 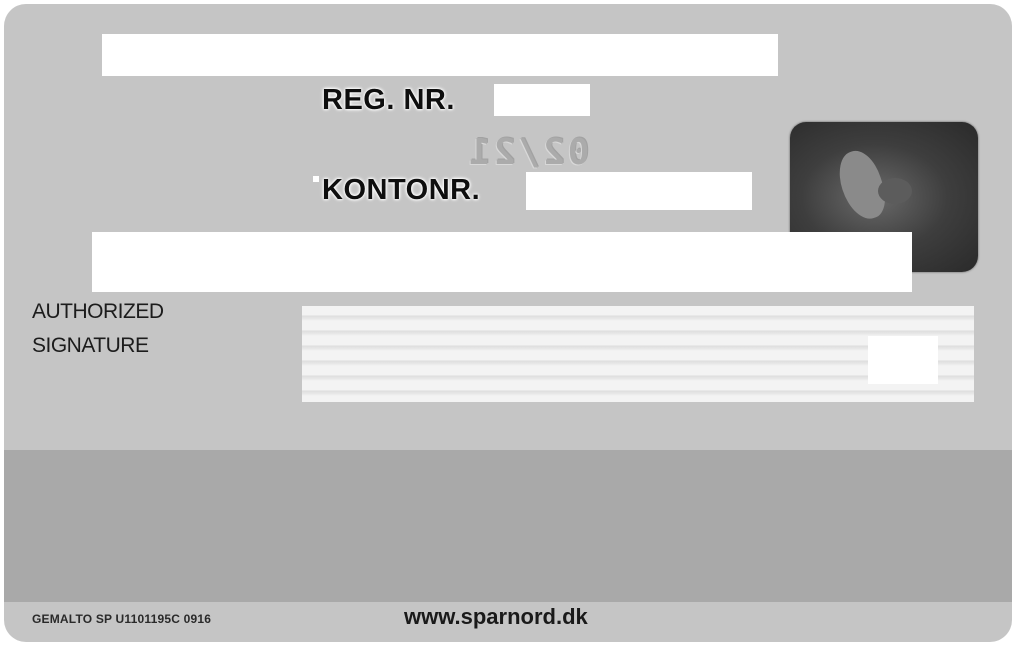 I want to click on expiry-date: 02/21, so click(x=528, y=152).